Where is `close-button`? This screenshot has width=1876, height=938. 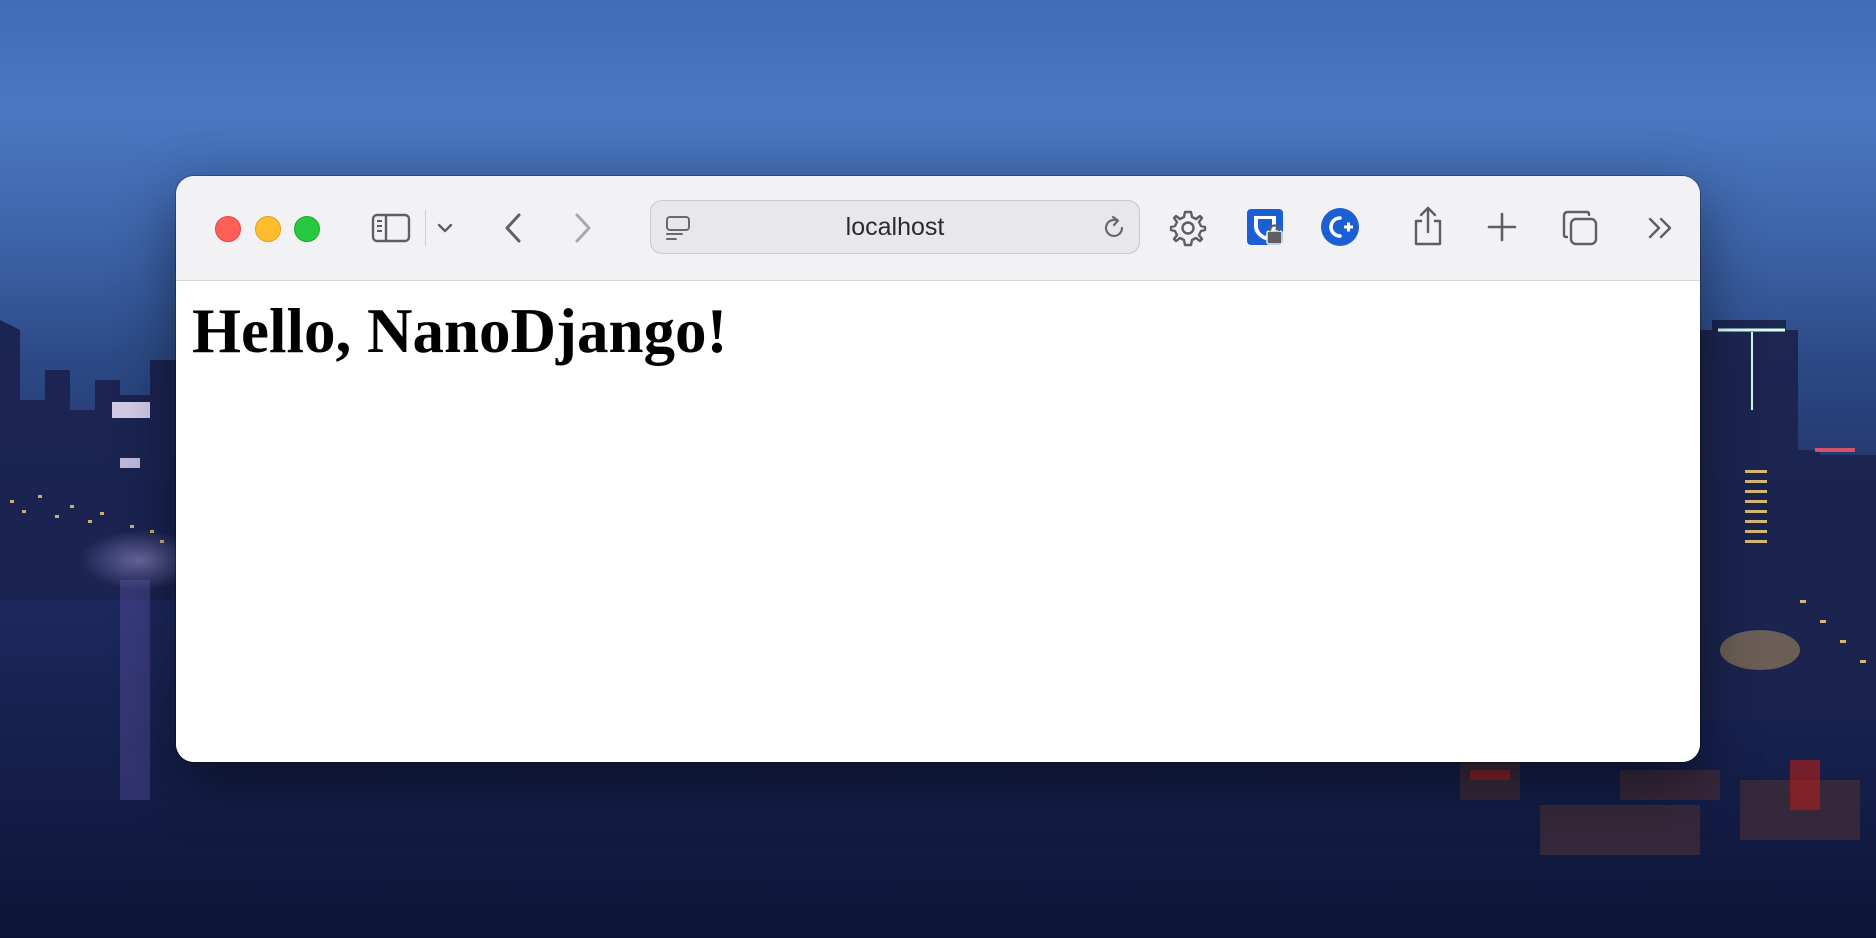
close-button is located at coordinates (228, 229).